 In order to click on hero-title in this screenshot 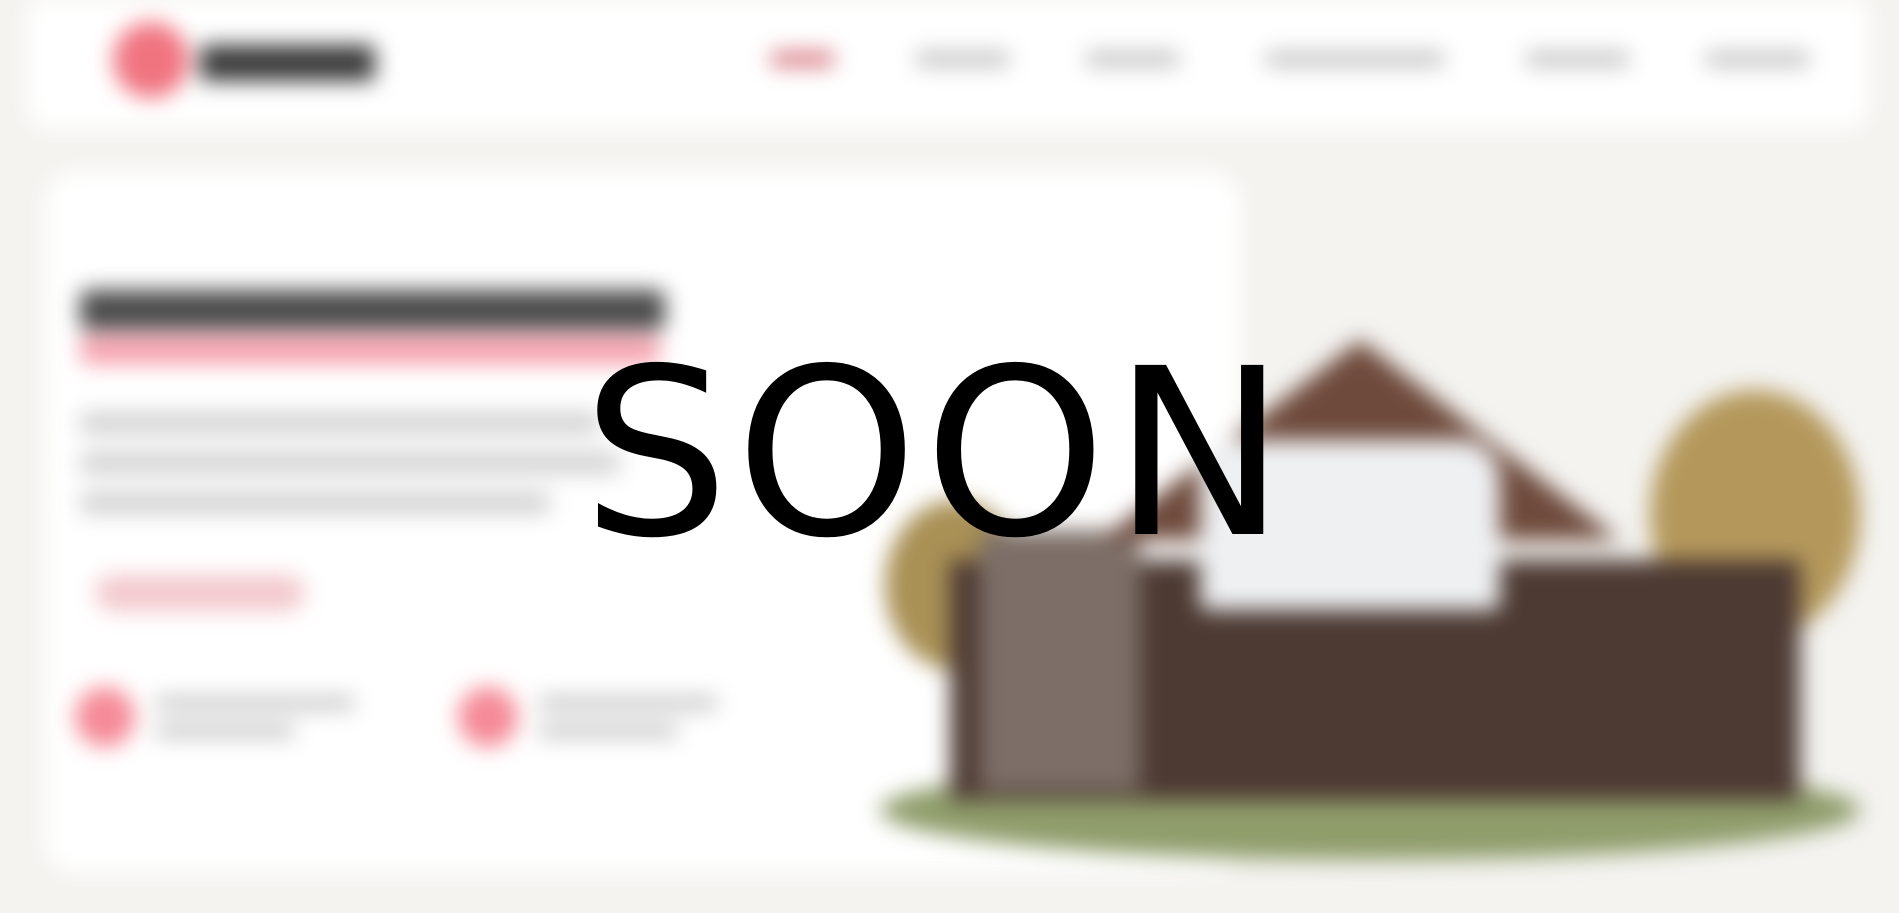, I will do `click(372, 310)`.